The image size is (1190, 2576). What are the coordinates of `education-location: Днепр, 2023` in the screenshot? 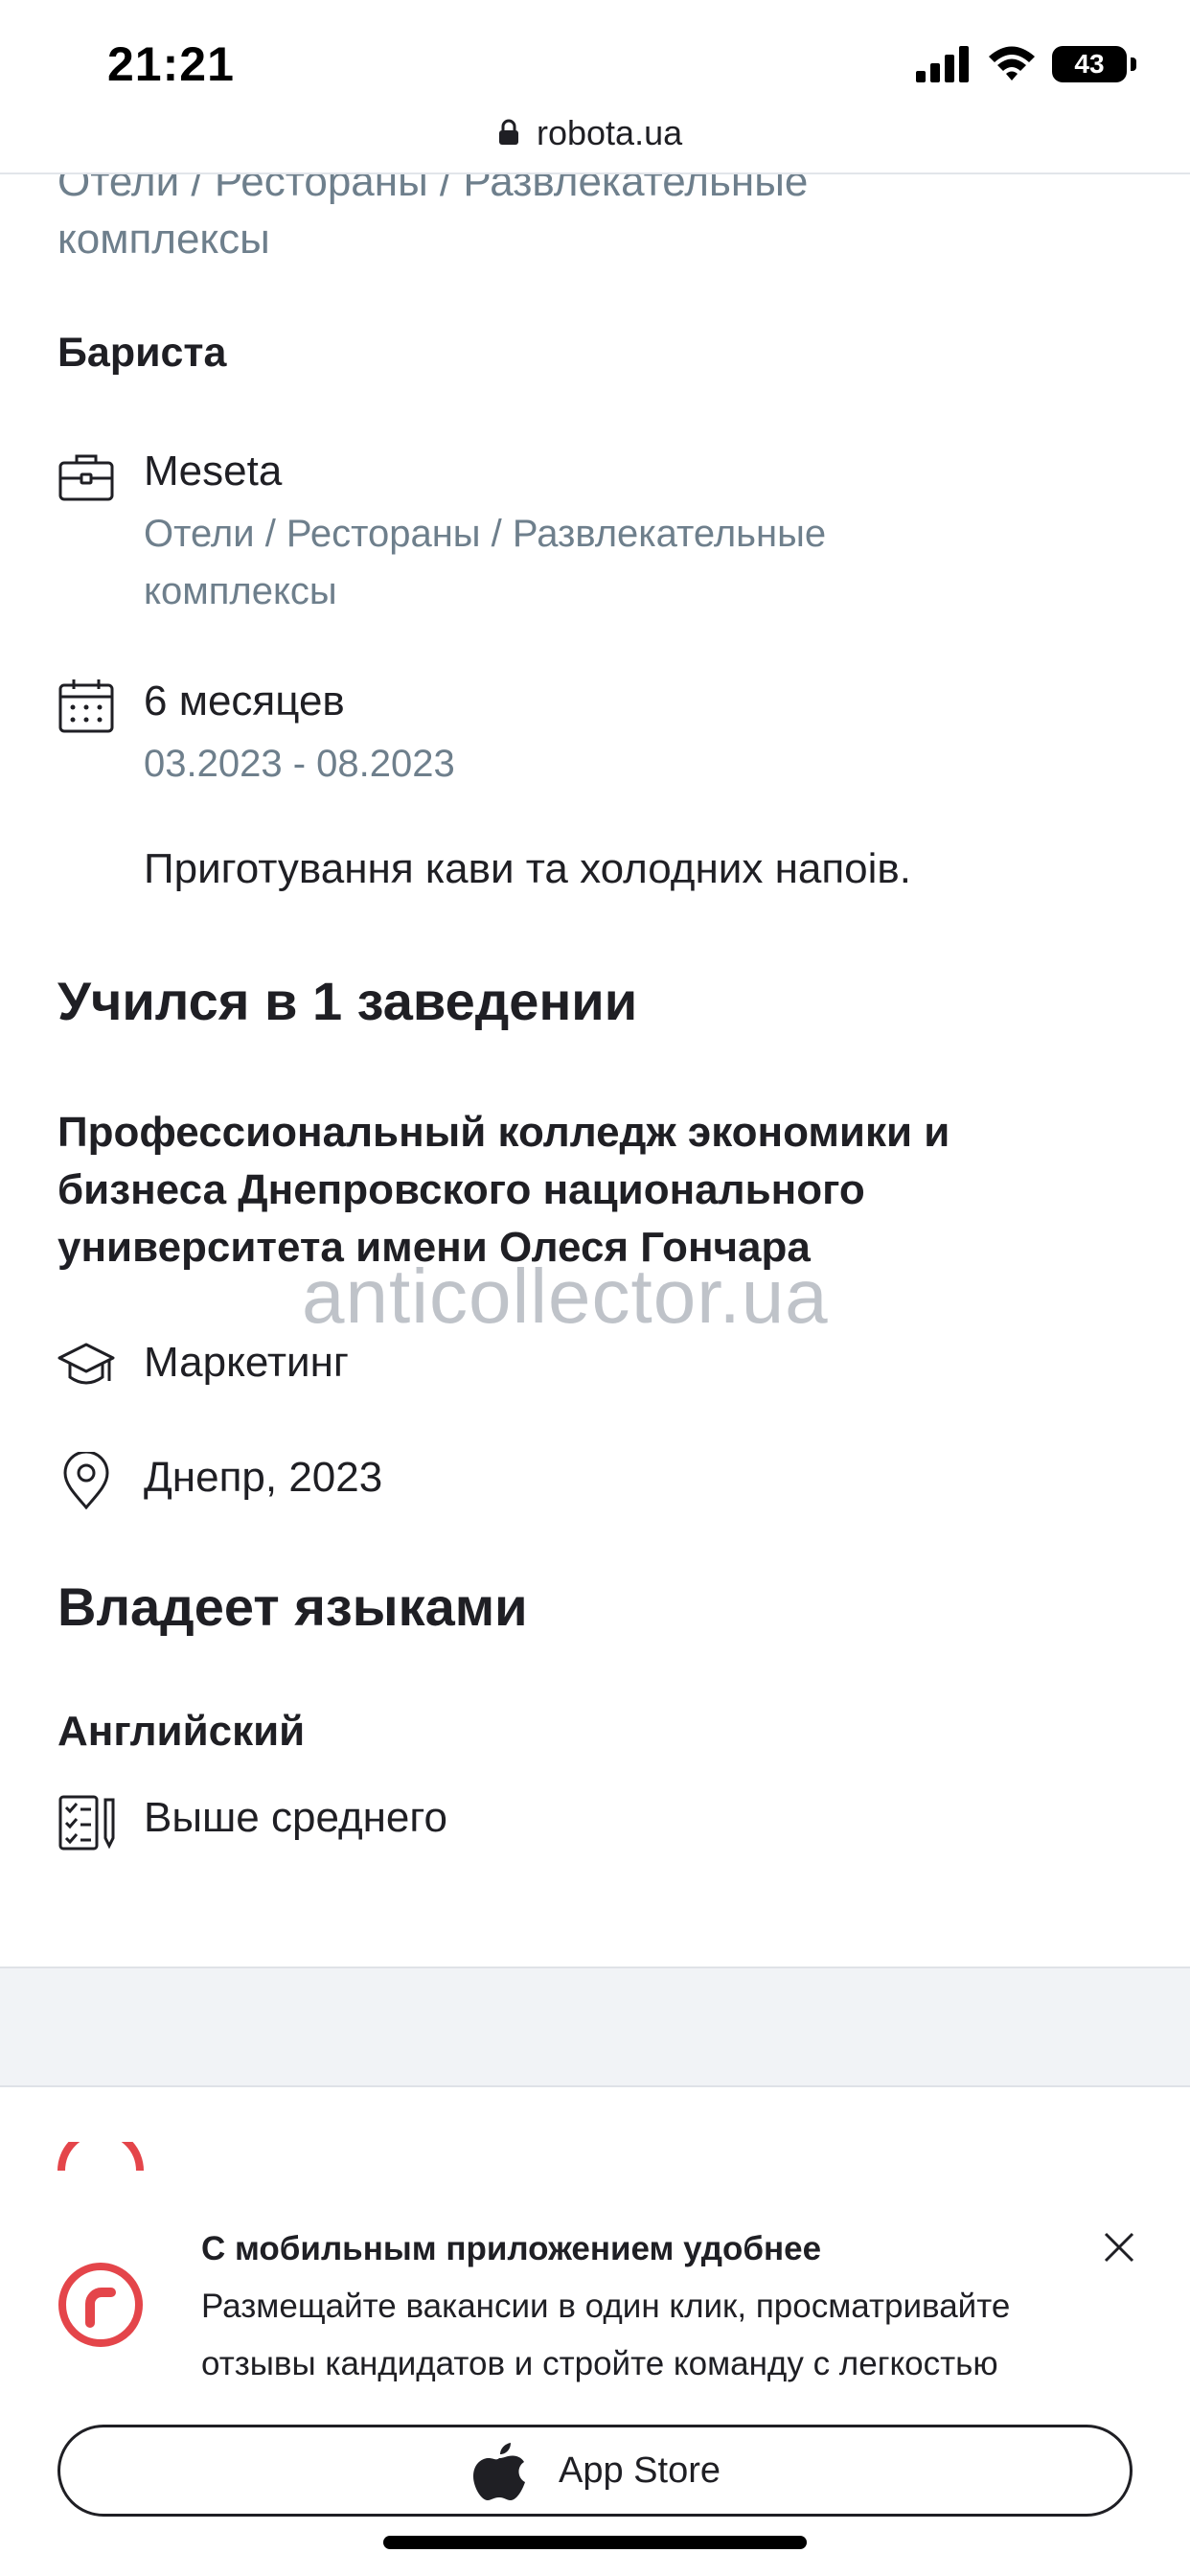 It's located at (264, 1477).